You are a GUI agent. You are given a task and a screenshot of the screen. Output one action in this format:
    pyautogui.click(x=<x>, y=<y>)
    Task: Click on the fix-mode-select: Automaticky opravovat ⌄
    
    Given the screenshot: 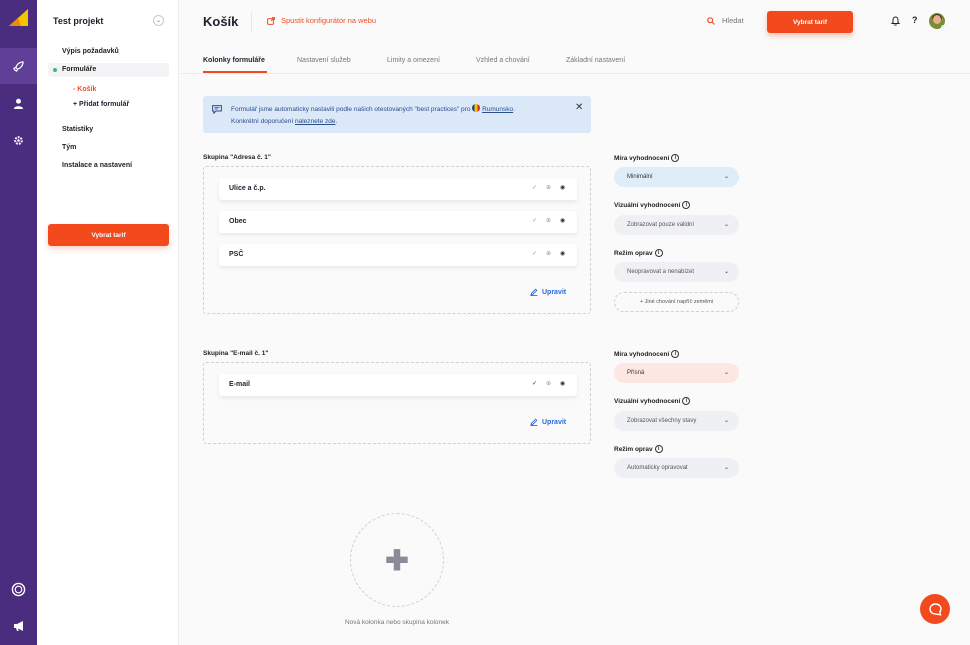 What is the action you would take?
    pyautogui.click(x=676, y=468)
    